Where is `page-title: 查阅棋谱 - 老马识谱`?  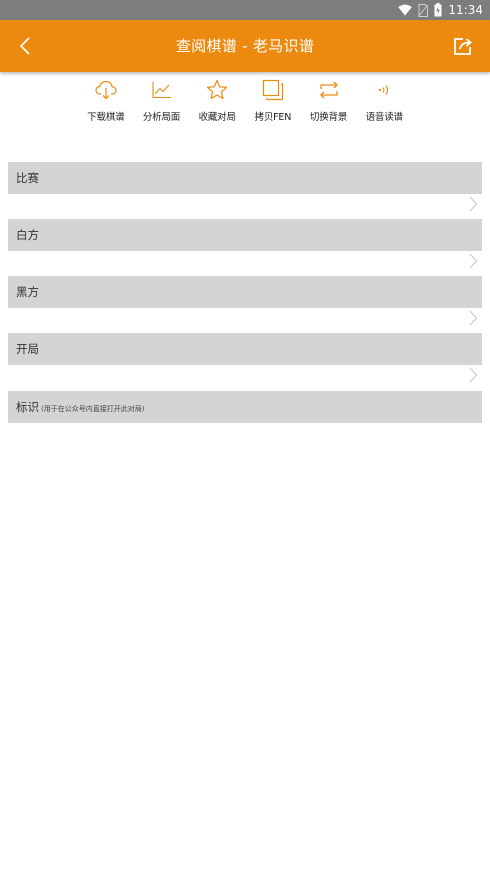
page-title: 查阅棋谱 - 老马识谱 is located at coordinates (245, 46).